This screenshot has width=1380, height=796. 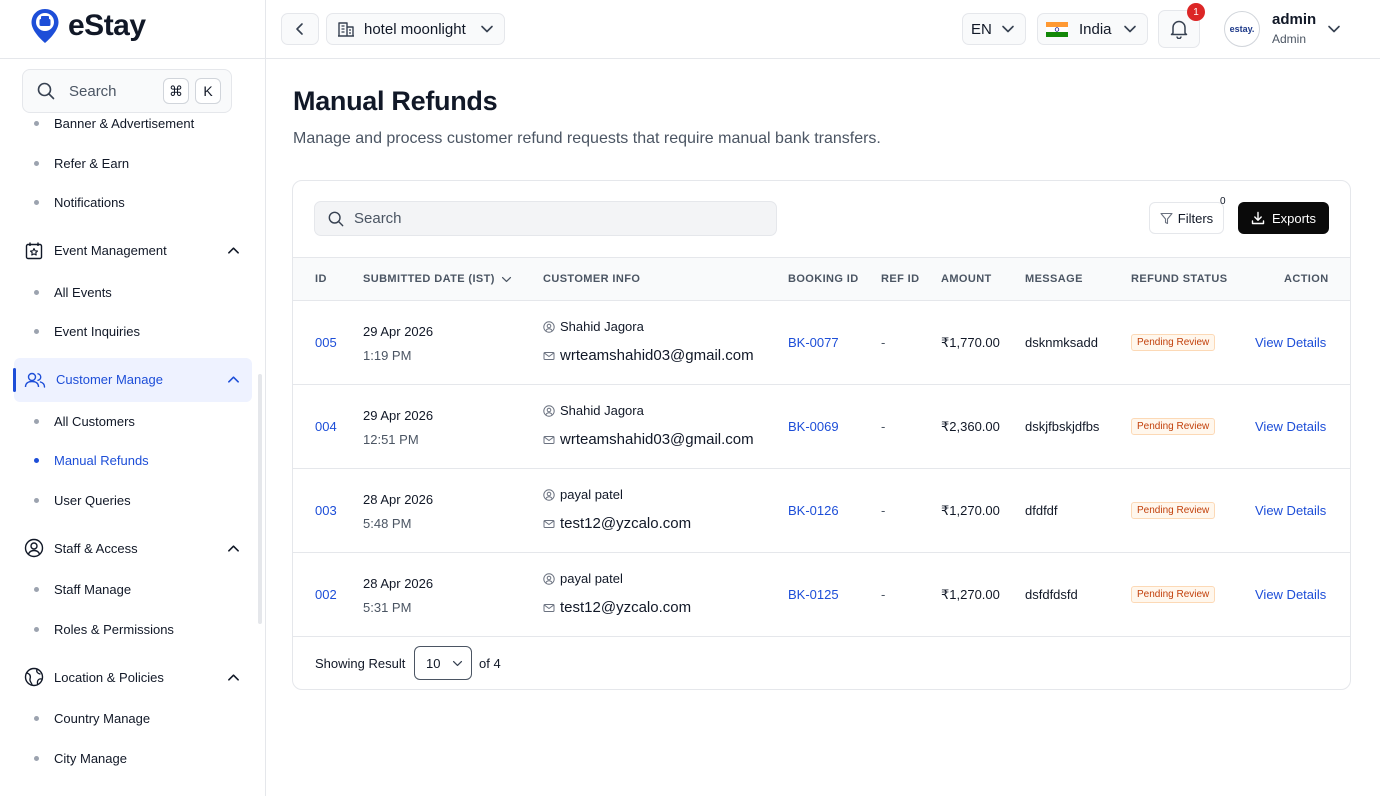 I want to click on refund-amount: ₹1,770.00, so click(x=970, y=342).